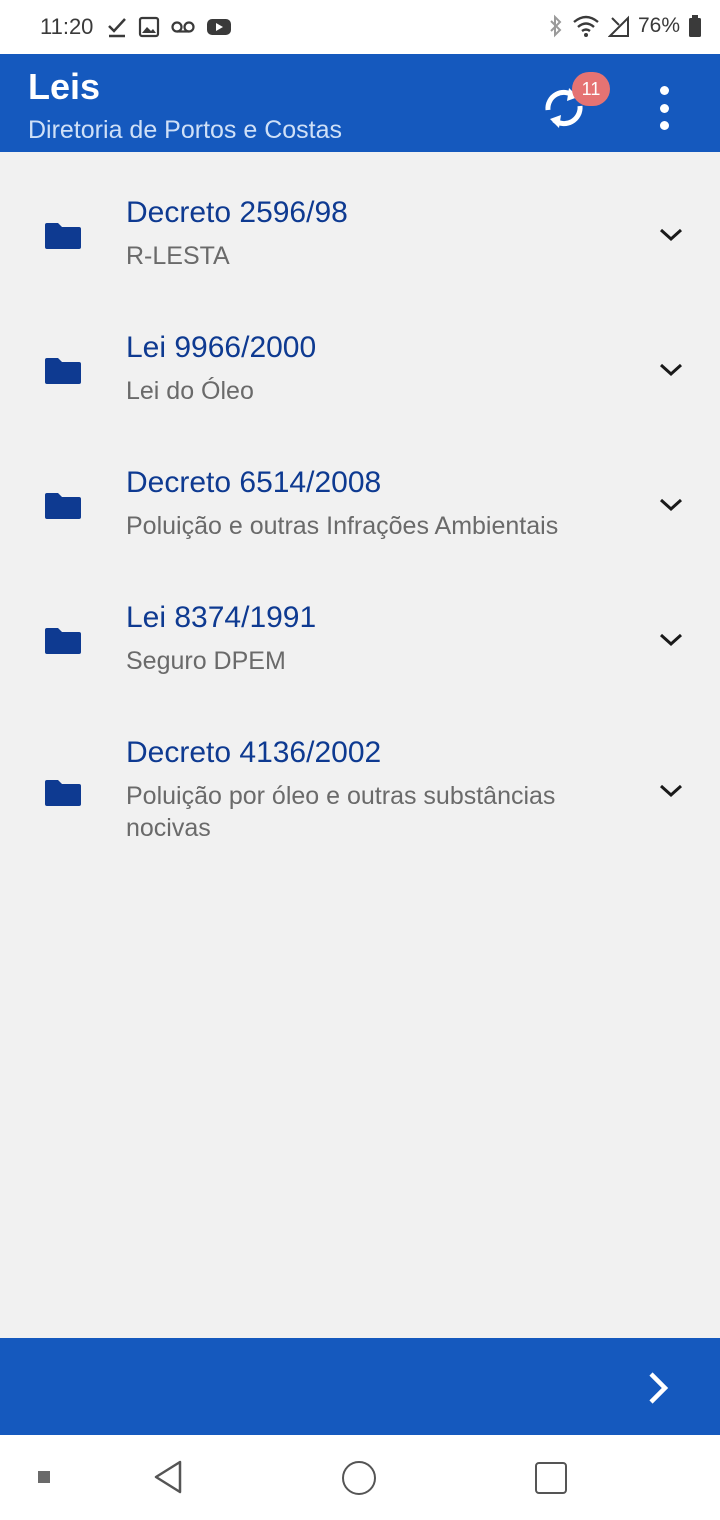  What do you see at coordinates (556, 26) in the screenshot?
I see `bluetooth-icon` at bounding box center [556, 26].